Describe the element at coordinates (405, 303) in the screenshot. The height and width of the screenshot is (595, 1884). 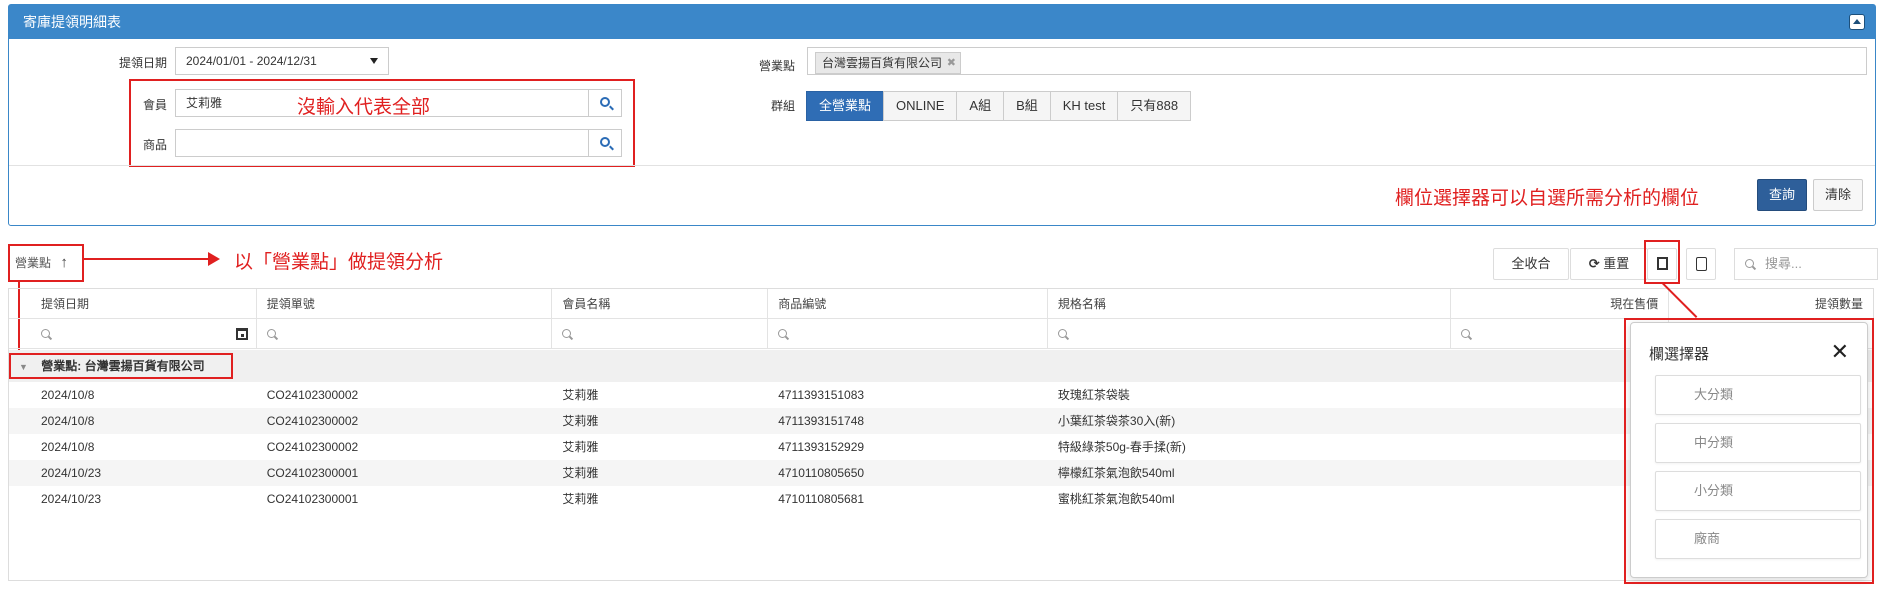
I see `col-header-order-no: 提領單號` at that location.